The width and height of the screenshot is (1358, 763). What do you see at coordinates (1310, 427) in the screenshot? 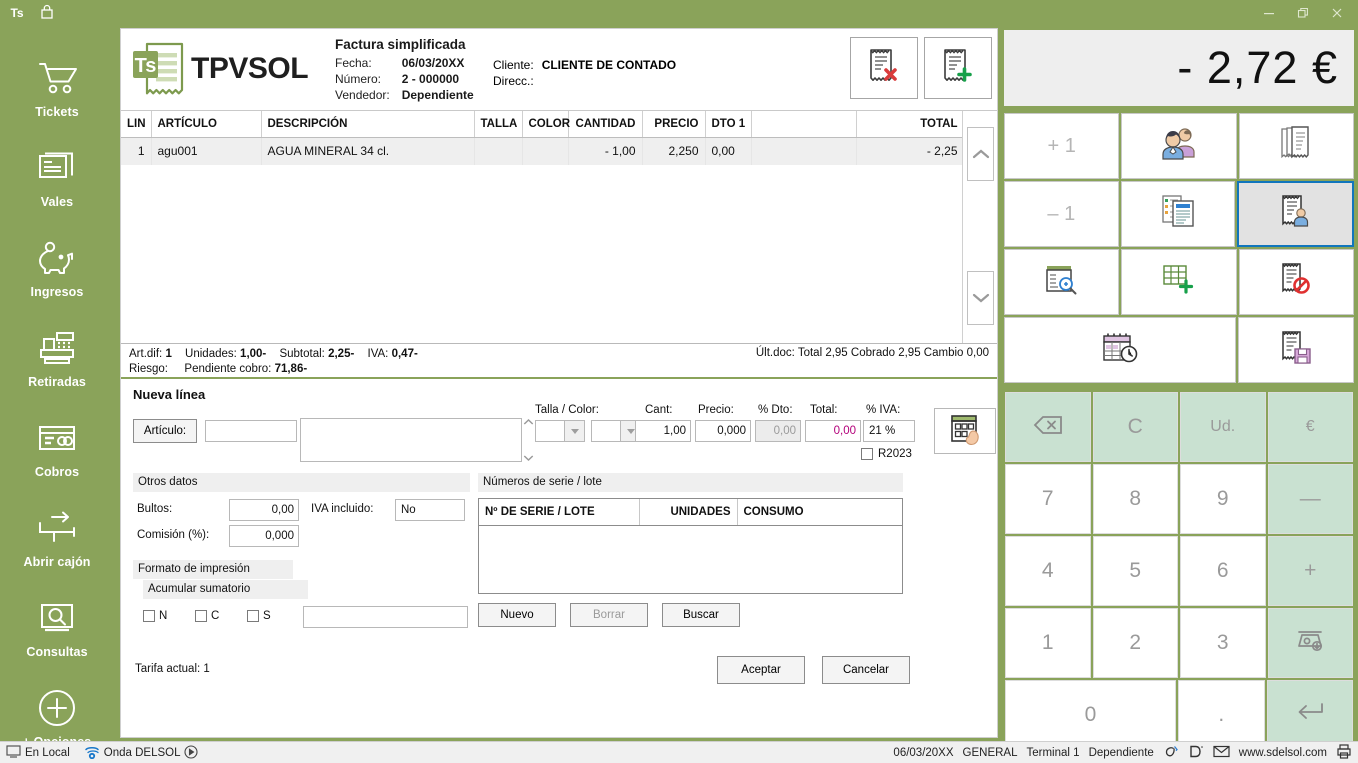
I see `euro-key: €` at bounding box center [1310, 427].